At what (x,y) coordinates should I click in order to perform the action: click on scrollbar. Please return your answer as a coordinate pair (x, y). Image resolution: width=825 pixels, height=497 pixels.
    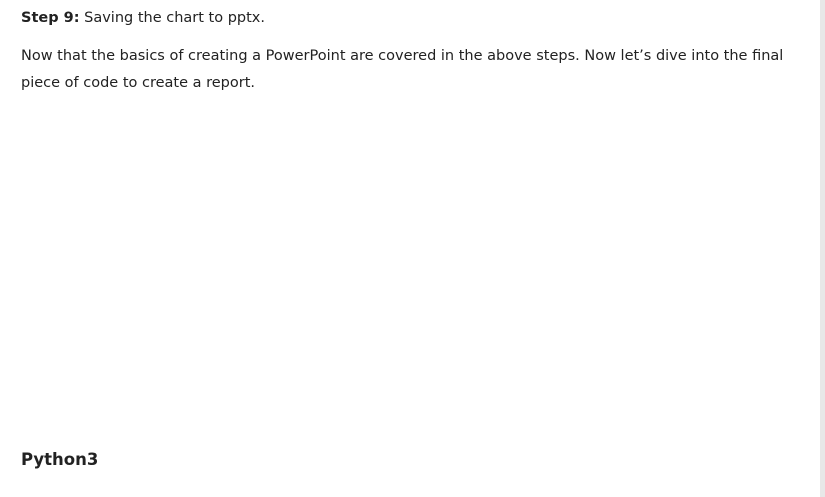
    Looking at the image, I should click on (822, 248).